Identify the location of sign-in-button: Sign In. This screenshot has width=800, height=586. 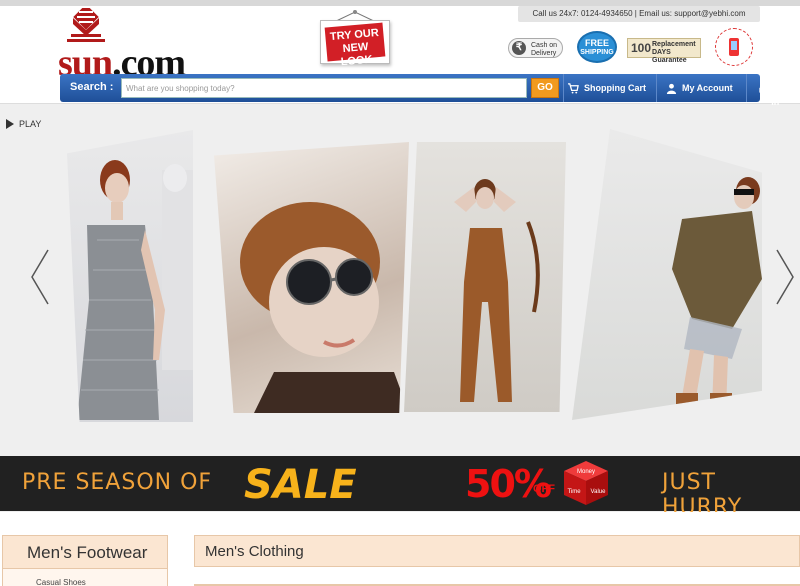
(776, 88).